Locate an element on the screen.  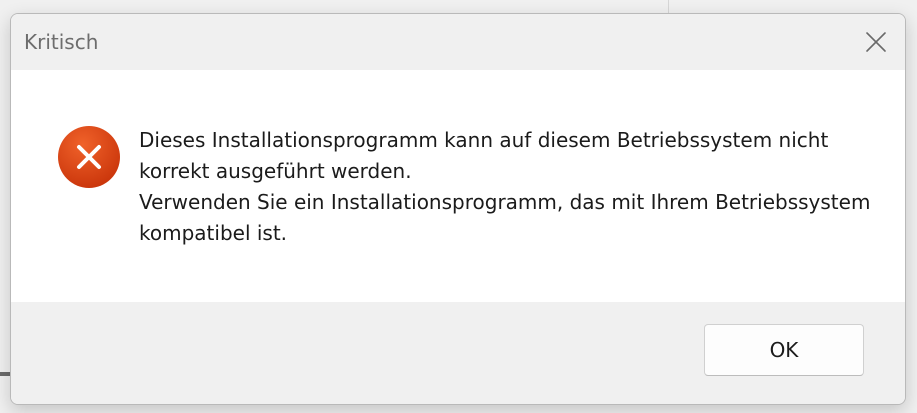
error-icon is located at coordinates (89, 157).